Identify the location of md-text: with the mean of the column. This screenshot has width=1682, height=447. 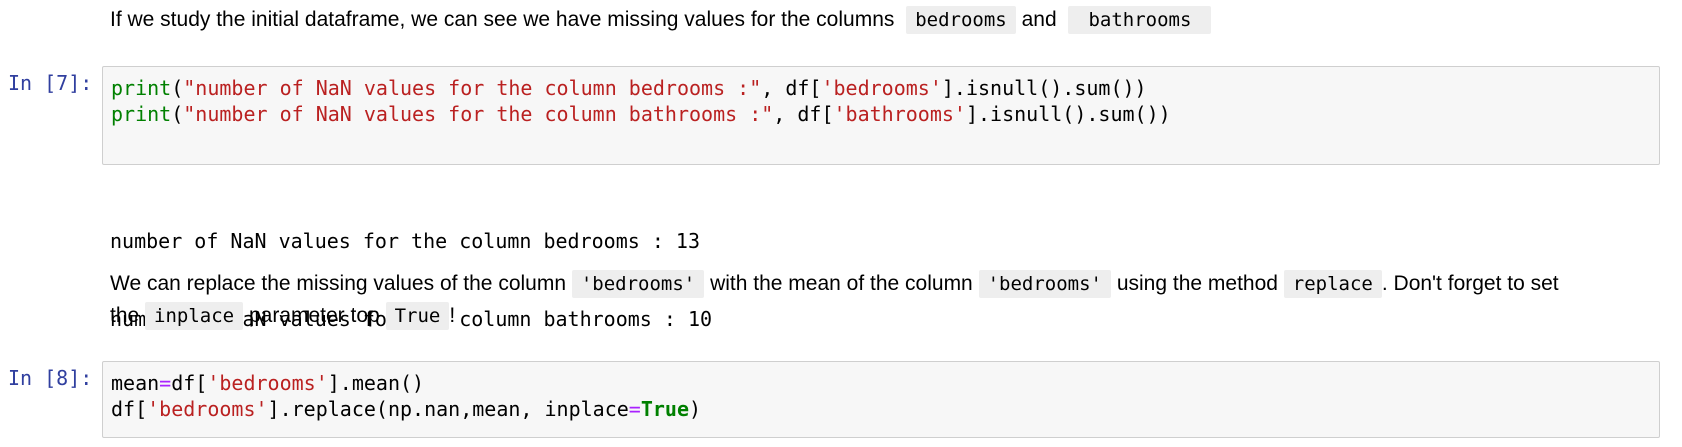
(841, 283).